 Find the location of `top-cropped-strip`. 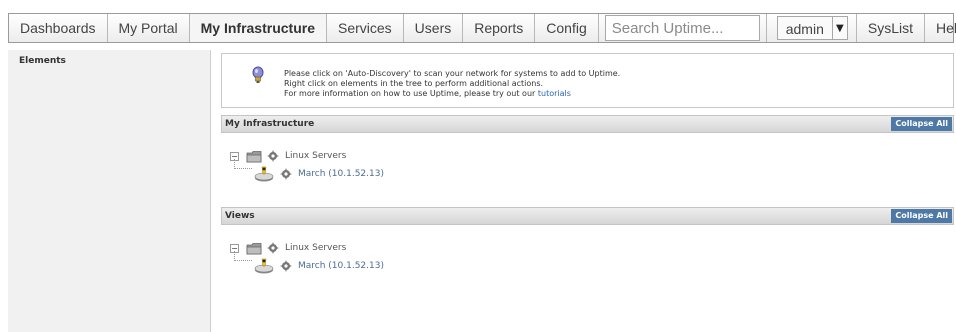

top-cropped-strip is located at coordinates (478, 5).